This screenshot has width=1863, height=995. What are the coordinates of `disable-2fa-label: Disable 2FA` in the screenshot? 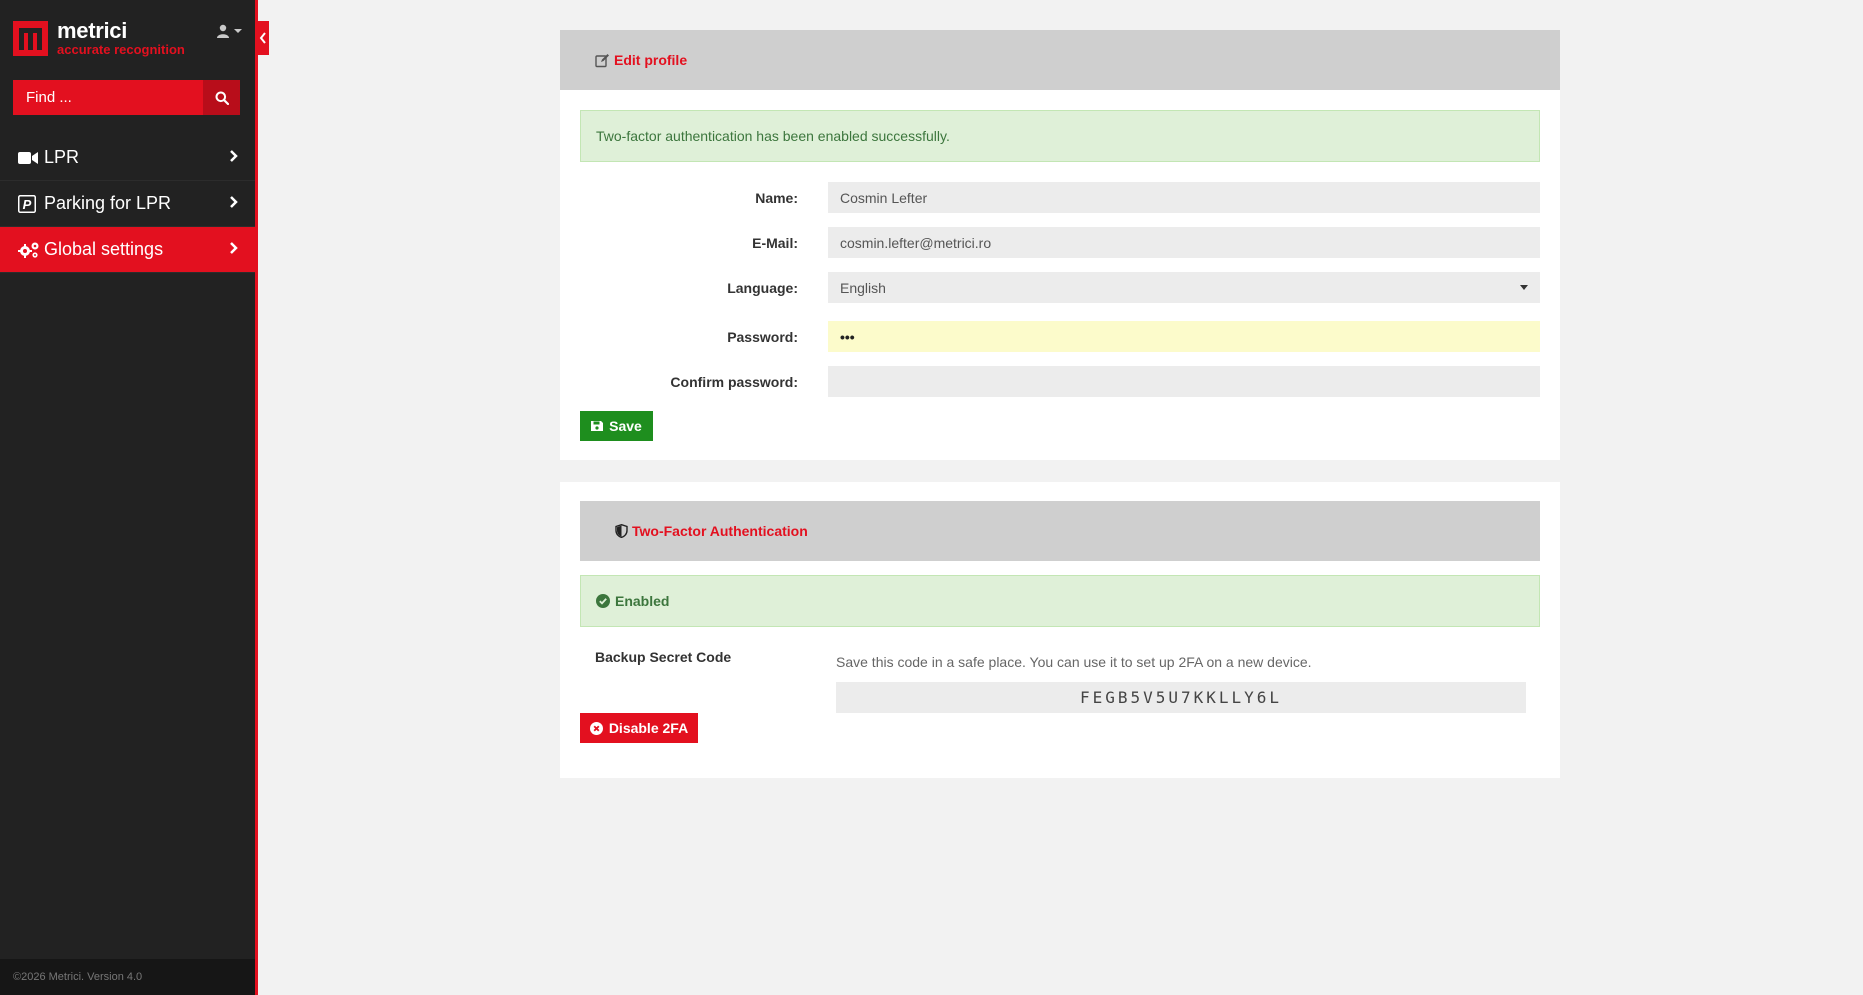 It's located at (648, 728).